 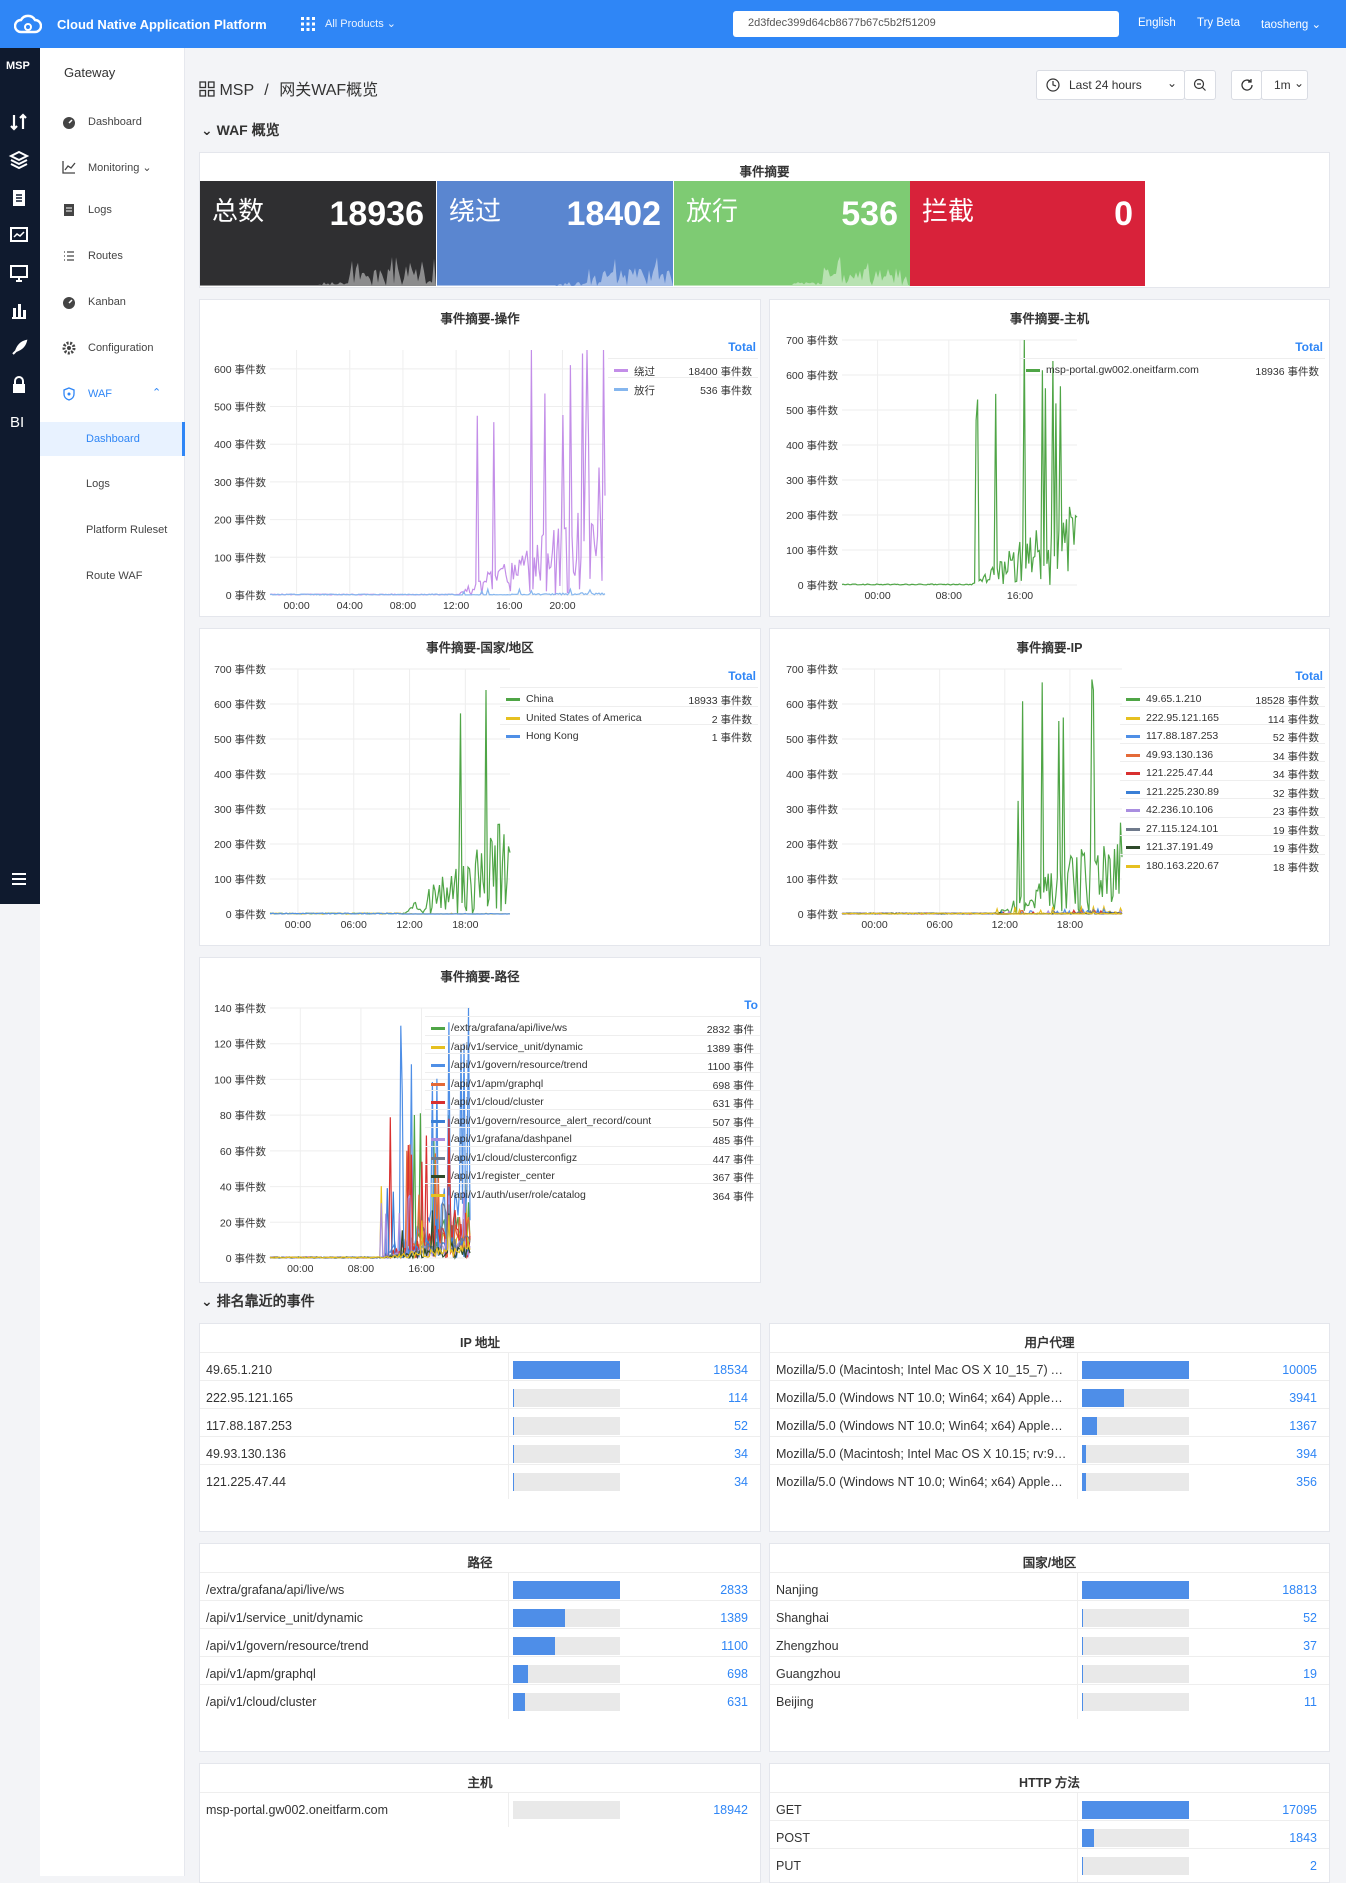 What do you see at coordinates (19, 348) in the screenshot?
I see `rocket-icon` at bounding box center [19, 348].